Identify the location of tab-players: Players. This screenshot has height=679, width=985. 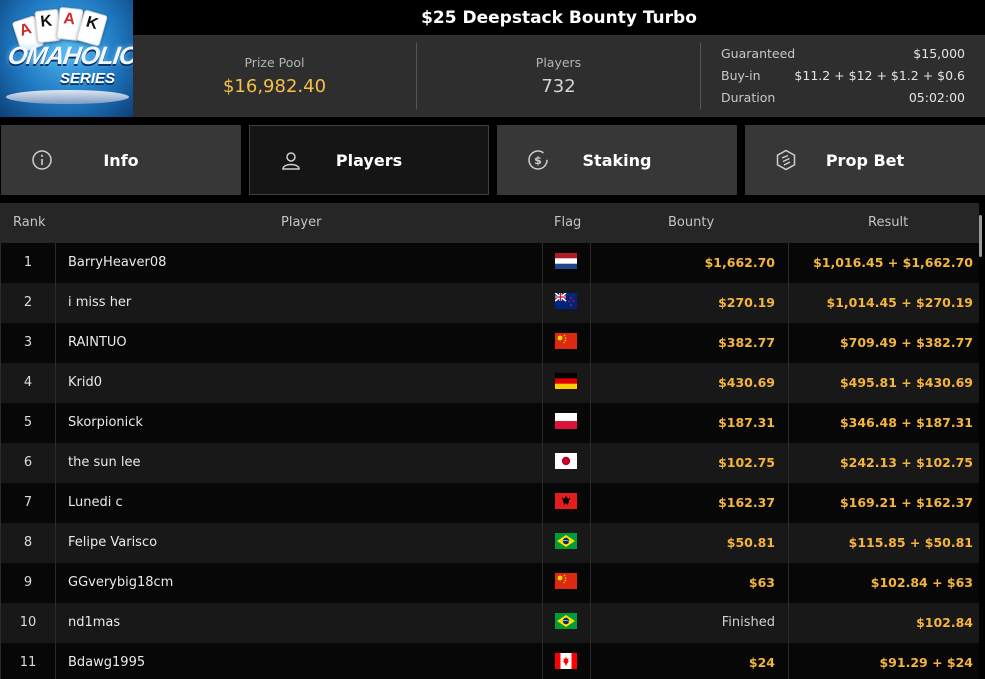
(369, 160).